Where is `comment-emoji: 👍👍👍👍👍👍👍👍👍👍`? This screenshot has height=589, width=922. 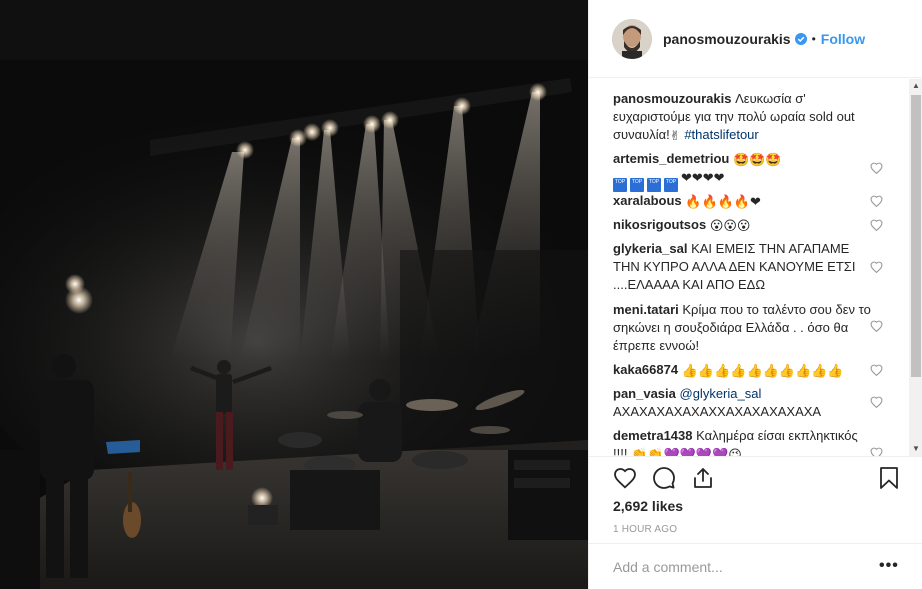 comment-emoji: 👍👍👍👍👍👍👍👍👍👍 is located at coordinates (762, 370).